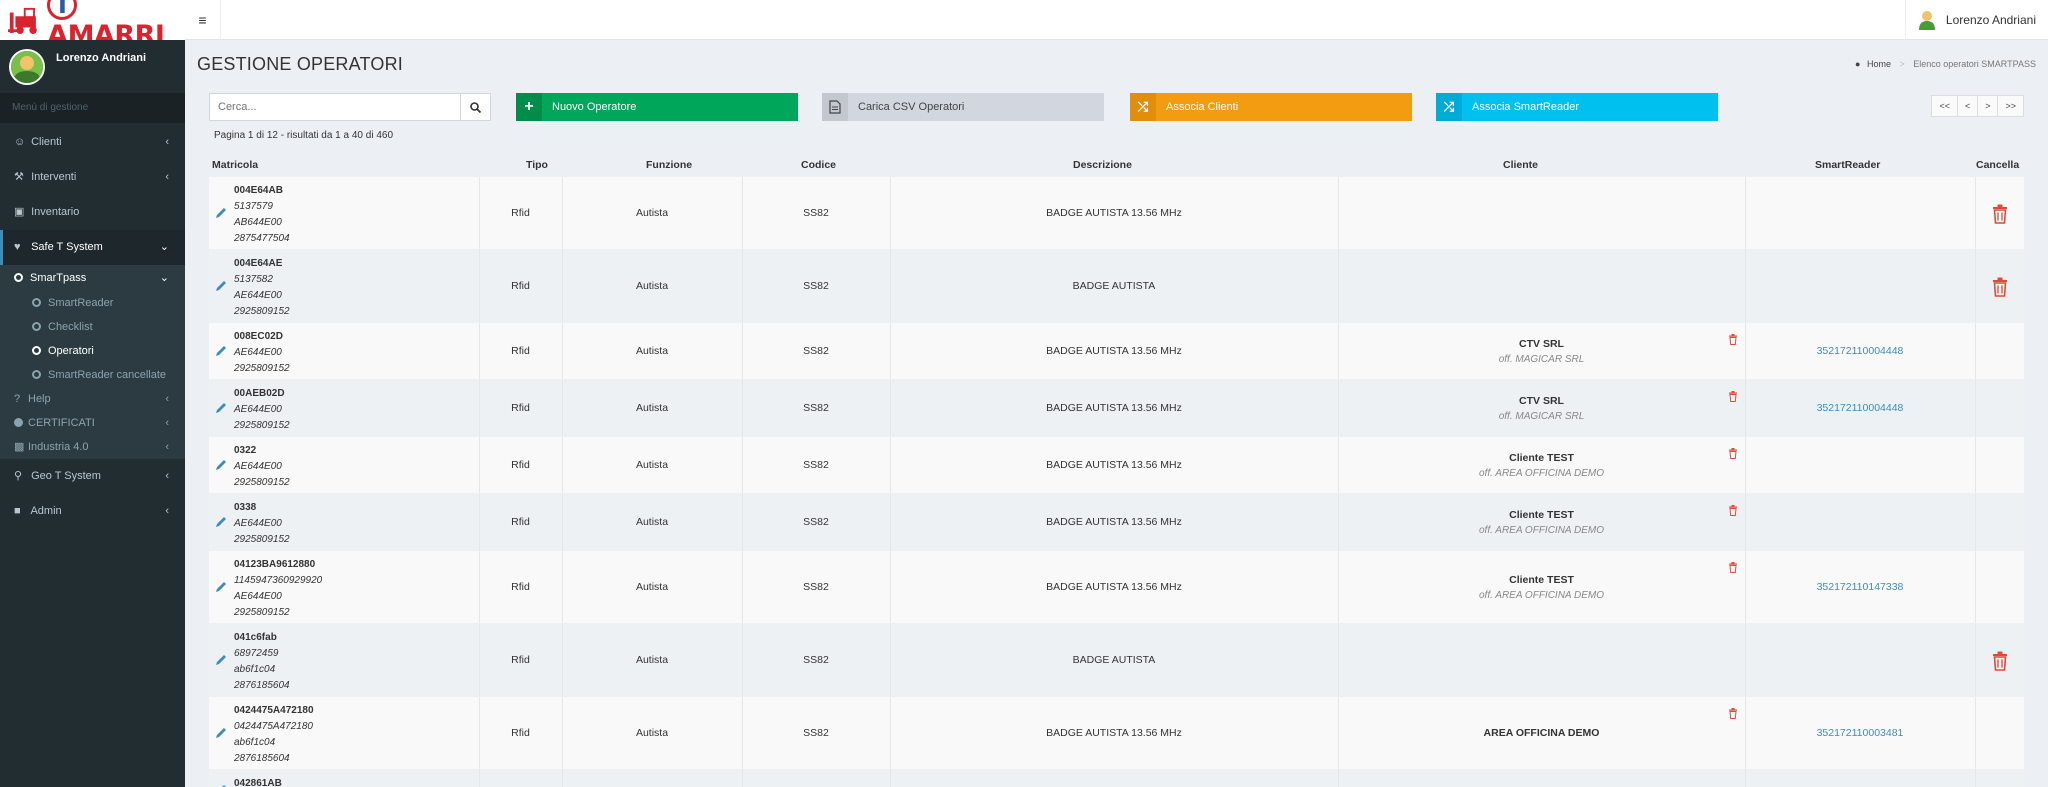 The width and height of the screenshot is (2048, 787). I want to click on sidebar-item-label: SmarTpass, so click(58, 278).